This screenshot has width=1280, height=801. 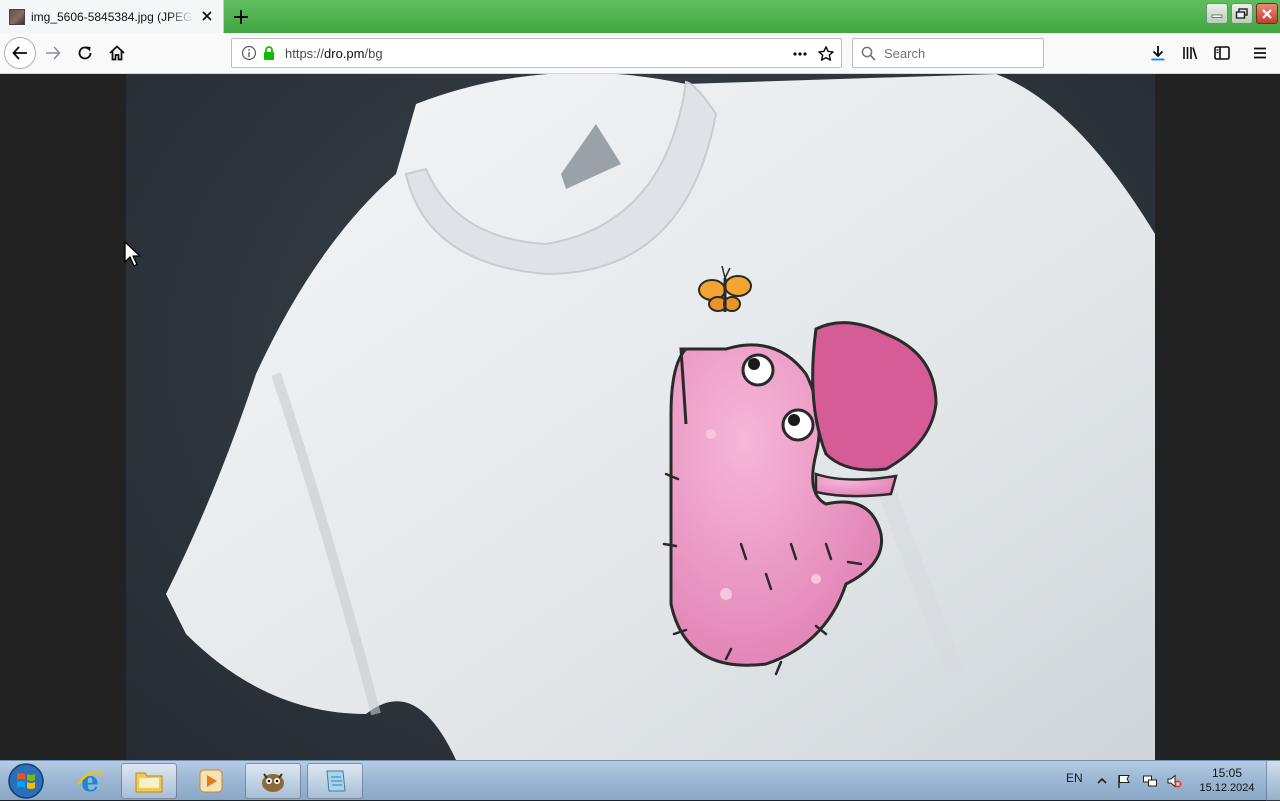 I want to click on address-bar: https://dro.pm/bg, so click(x=536, y=53).